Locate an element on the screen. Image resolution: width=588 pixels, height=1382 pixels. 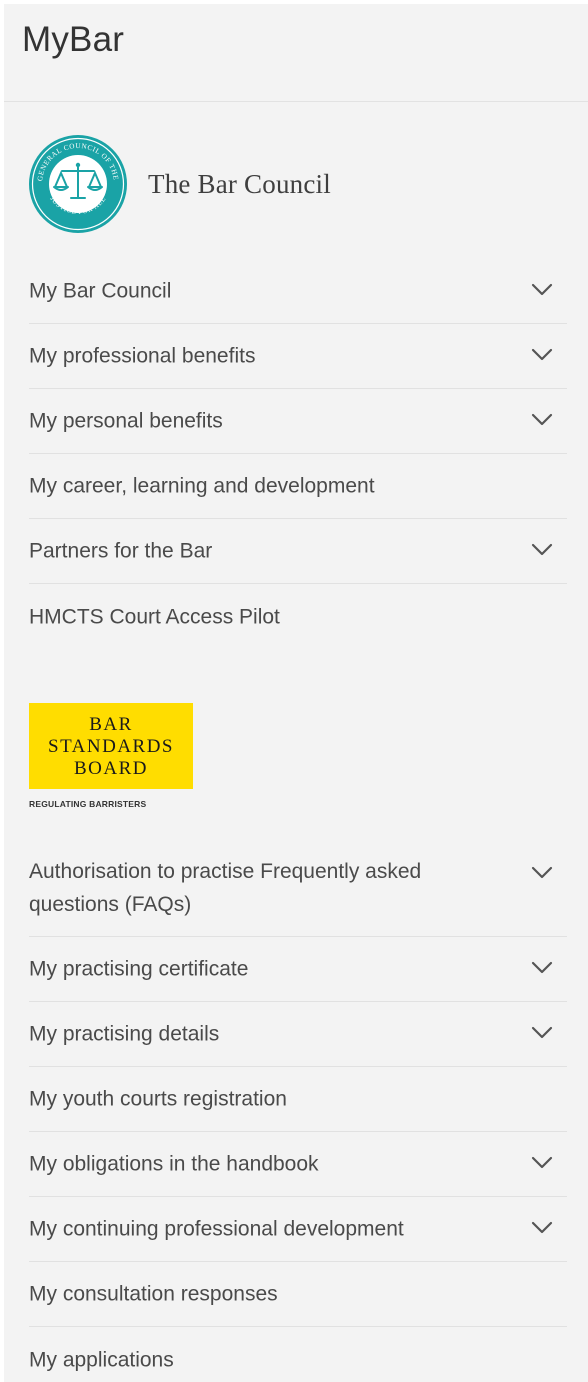
menu-item-my-applications: My applications is located at coordinates (298, 1354).